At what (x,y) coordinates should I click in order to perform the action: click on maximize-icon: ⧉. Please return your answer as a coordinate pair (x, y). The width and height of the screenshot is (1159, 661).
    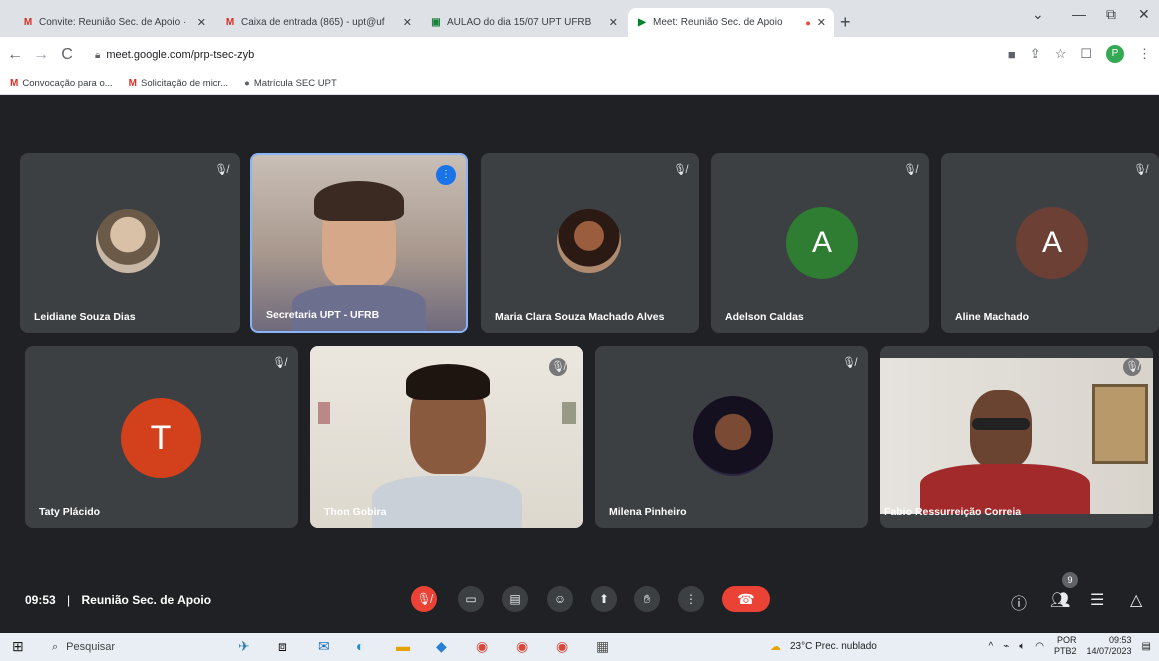
    Looking at the image, I should click on (1111, 14).